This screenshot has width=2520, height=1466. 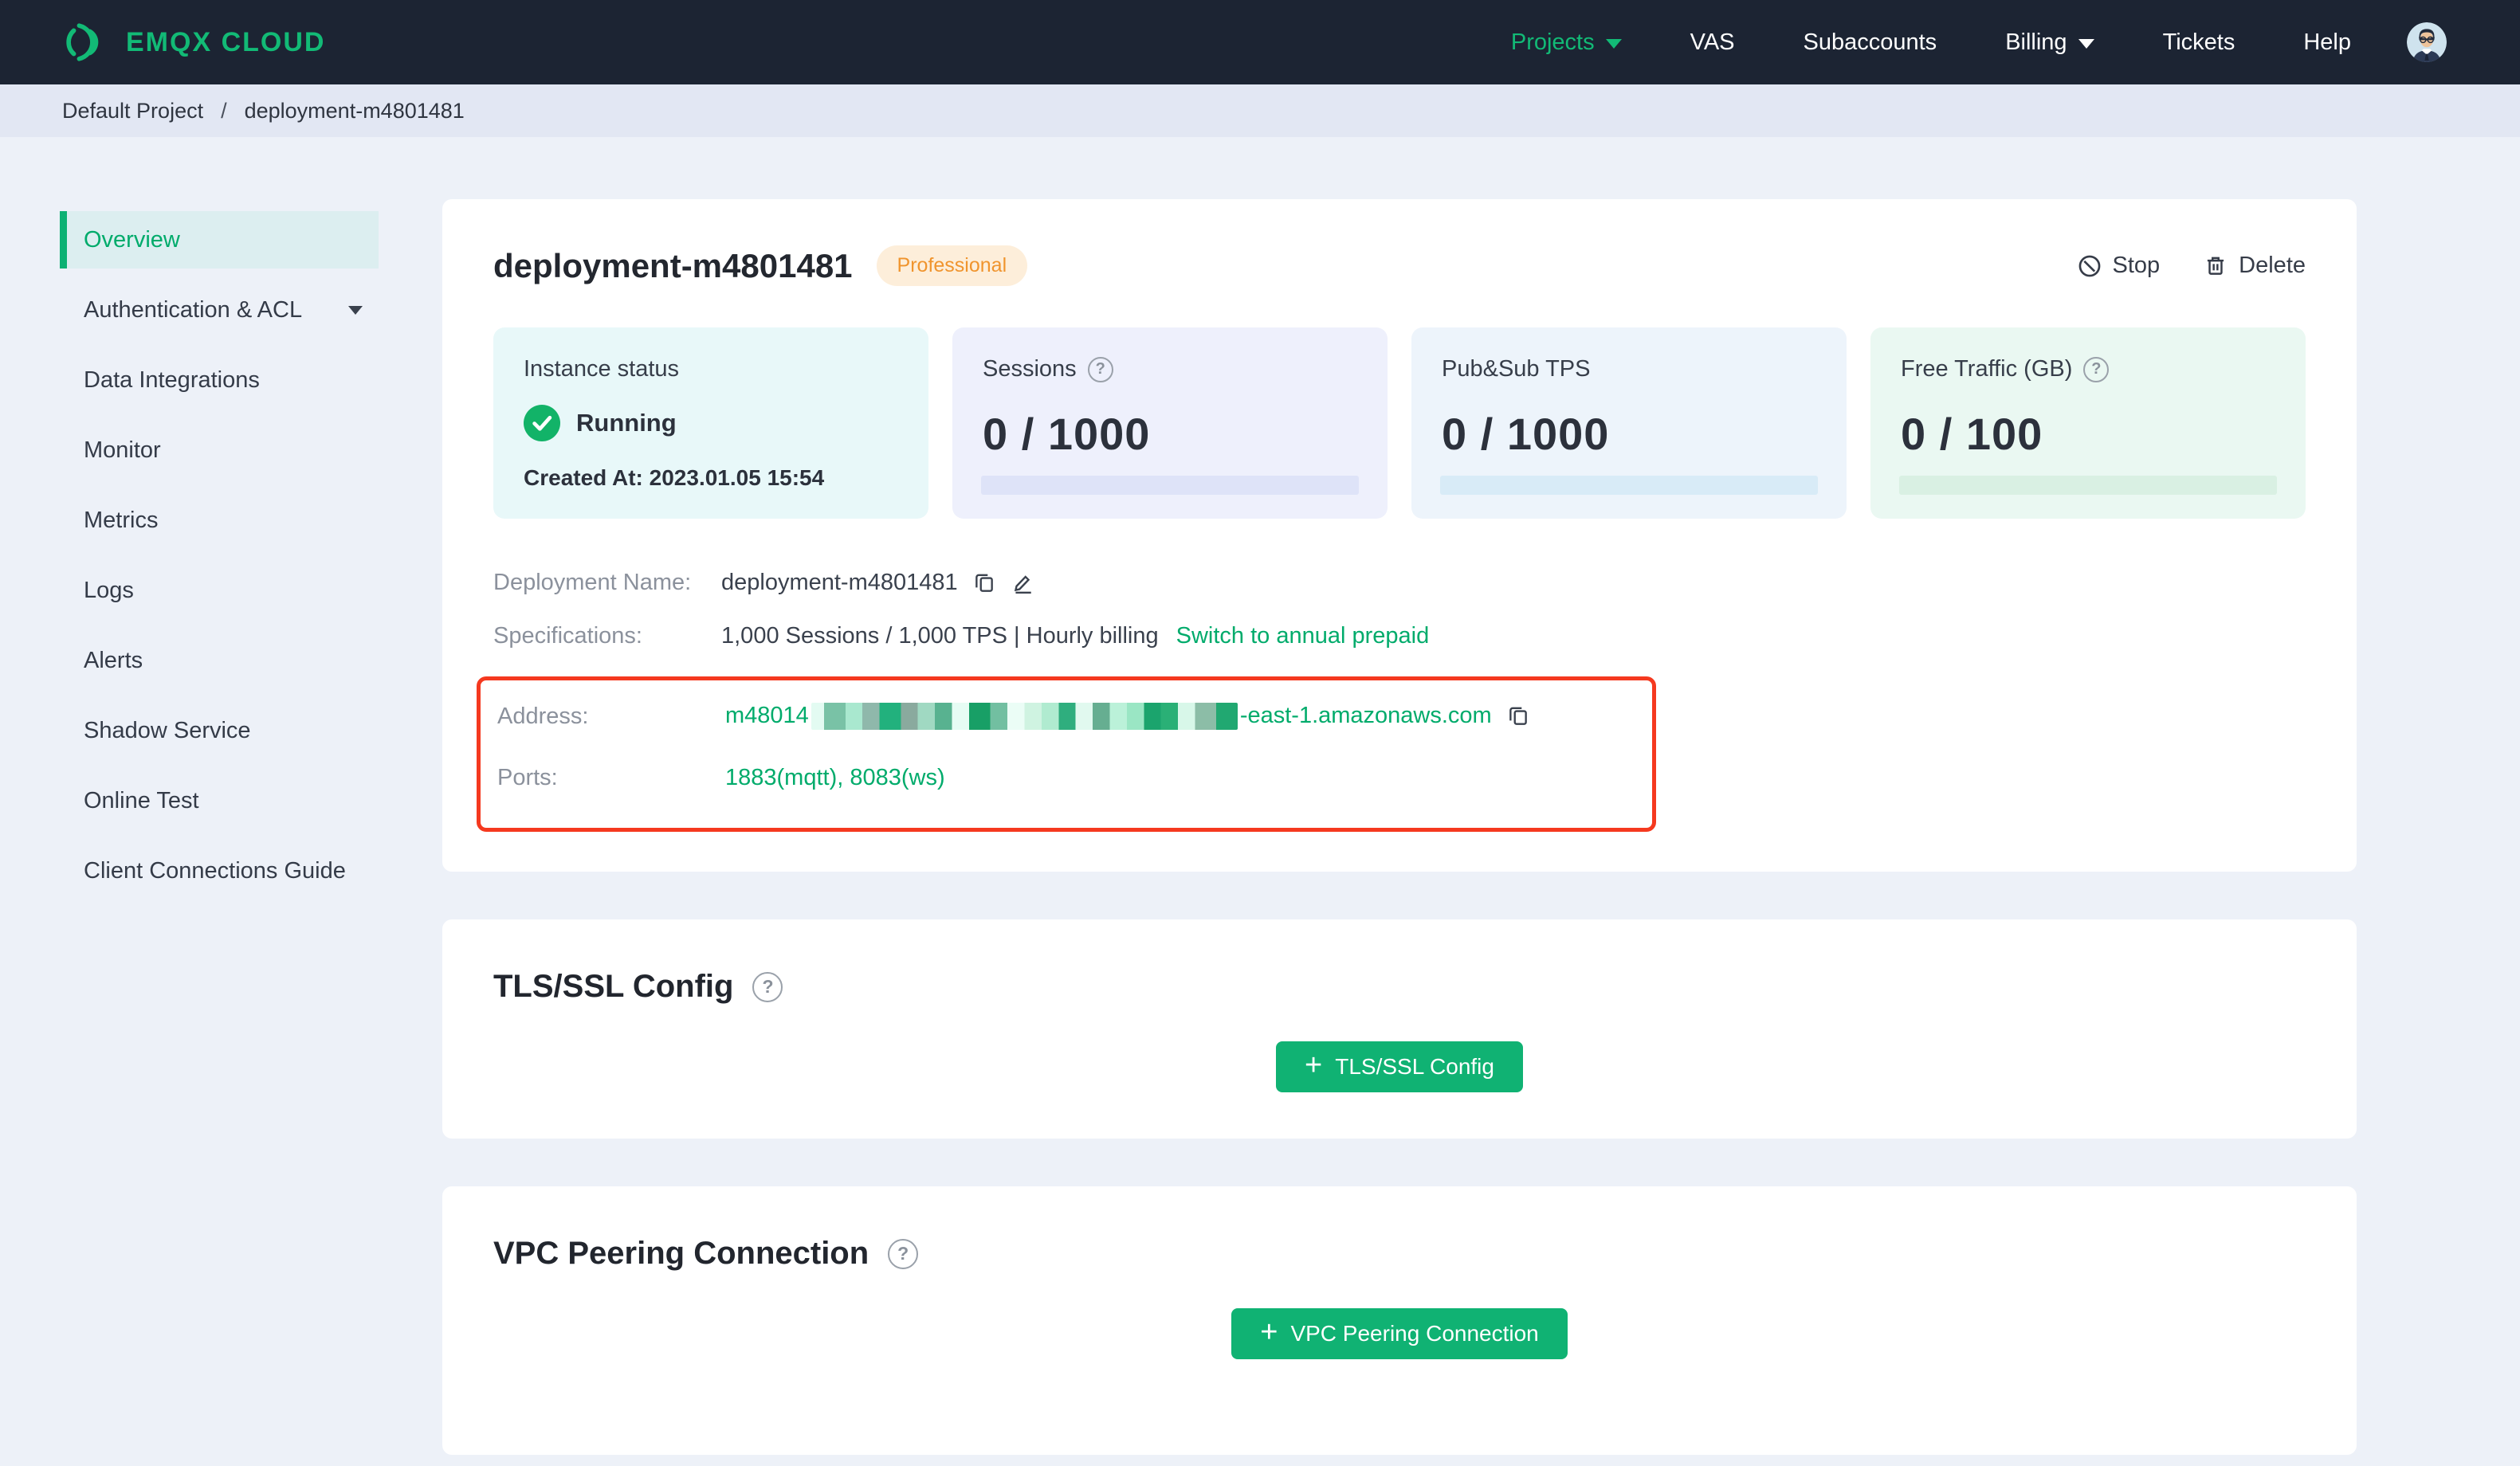 What do you see at coordinates (1399, 1029) in the screenshot?
I see `tls-ssl-section: TLS/SSL Config ? + TLS/SSL Config` at bounding box center [1399, 1029].